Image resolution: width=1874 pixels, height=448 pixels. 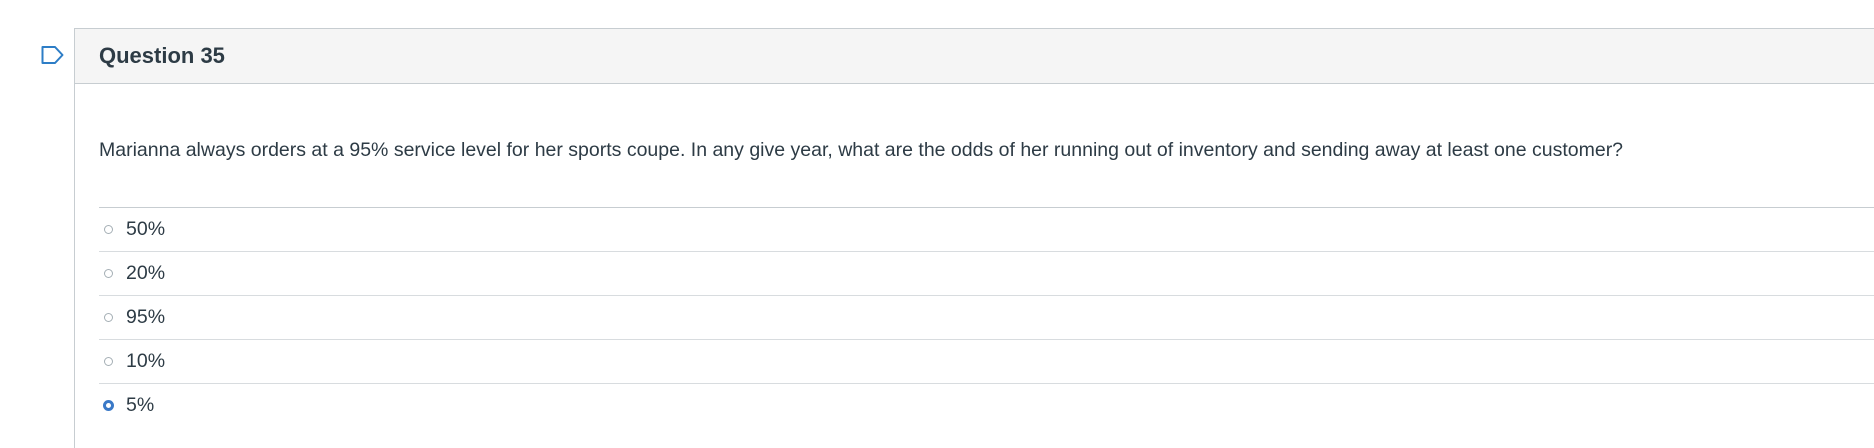 I want to click on radio-button-selected, so click(x=108, y=405).